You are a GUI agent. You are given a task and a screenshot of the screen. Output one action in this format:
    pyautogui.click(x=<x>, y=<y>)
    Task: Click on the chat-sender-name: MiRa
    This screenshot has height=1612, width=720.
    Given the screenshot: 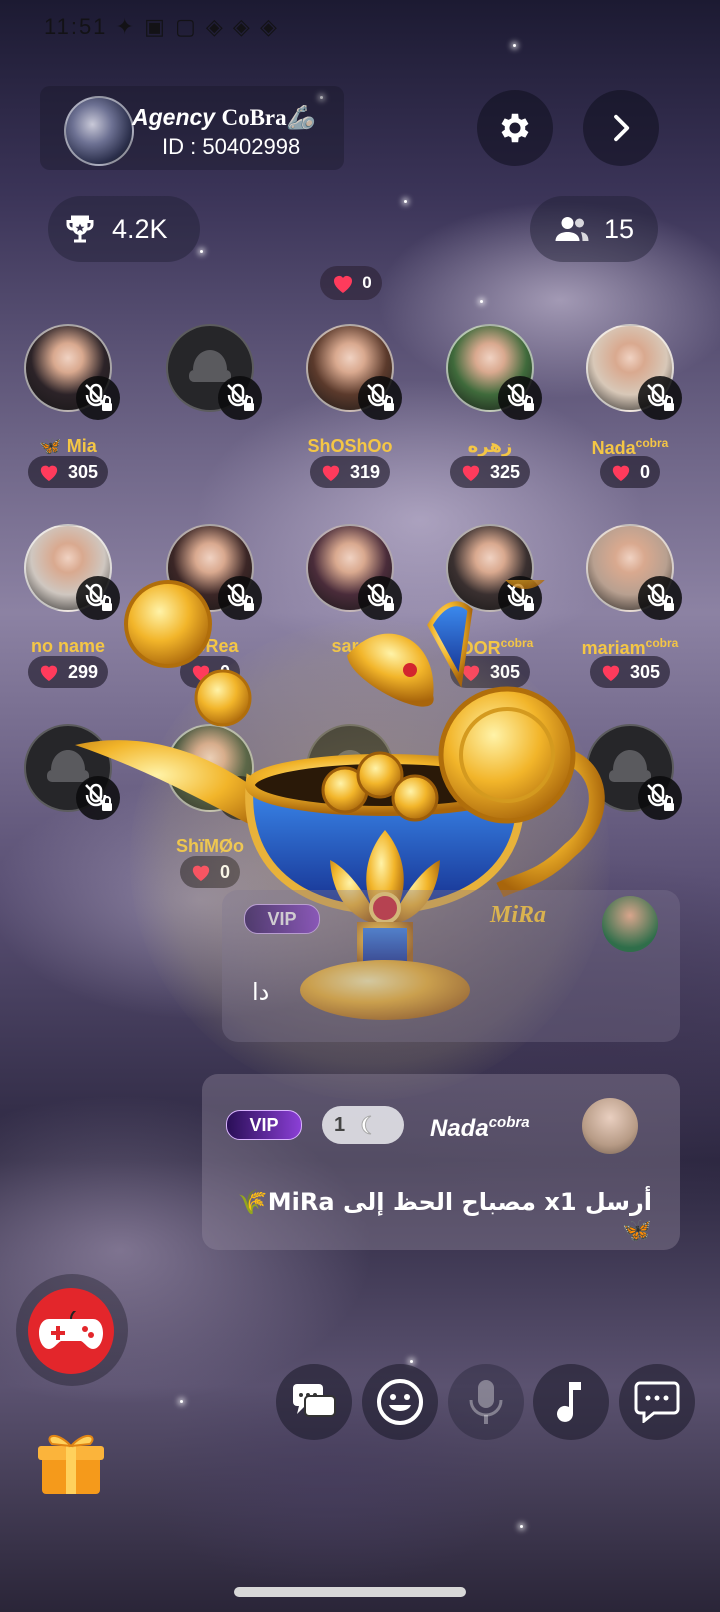 What is the action you would take?
    pyautogui.click(x=518, y=915)
    